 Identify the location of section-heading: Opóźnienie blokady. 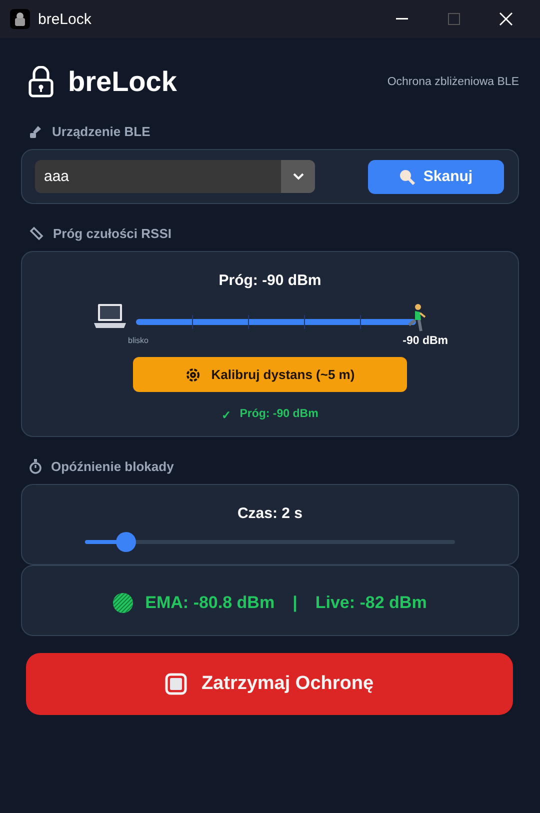
(112, 466).